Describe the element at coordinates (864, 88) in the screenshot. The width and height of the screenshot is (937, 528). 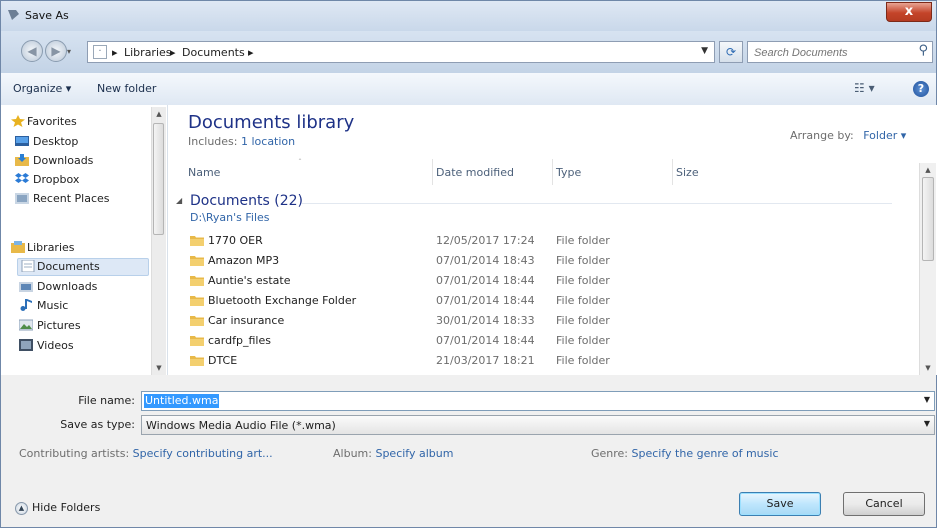
I see `change-view-button: ☷ ▾` at that location.